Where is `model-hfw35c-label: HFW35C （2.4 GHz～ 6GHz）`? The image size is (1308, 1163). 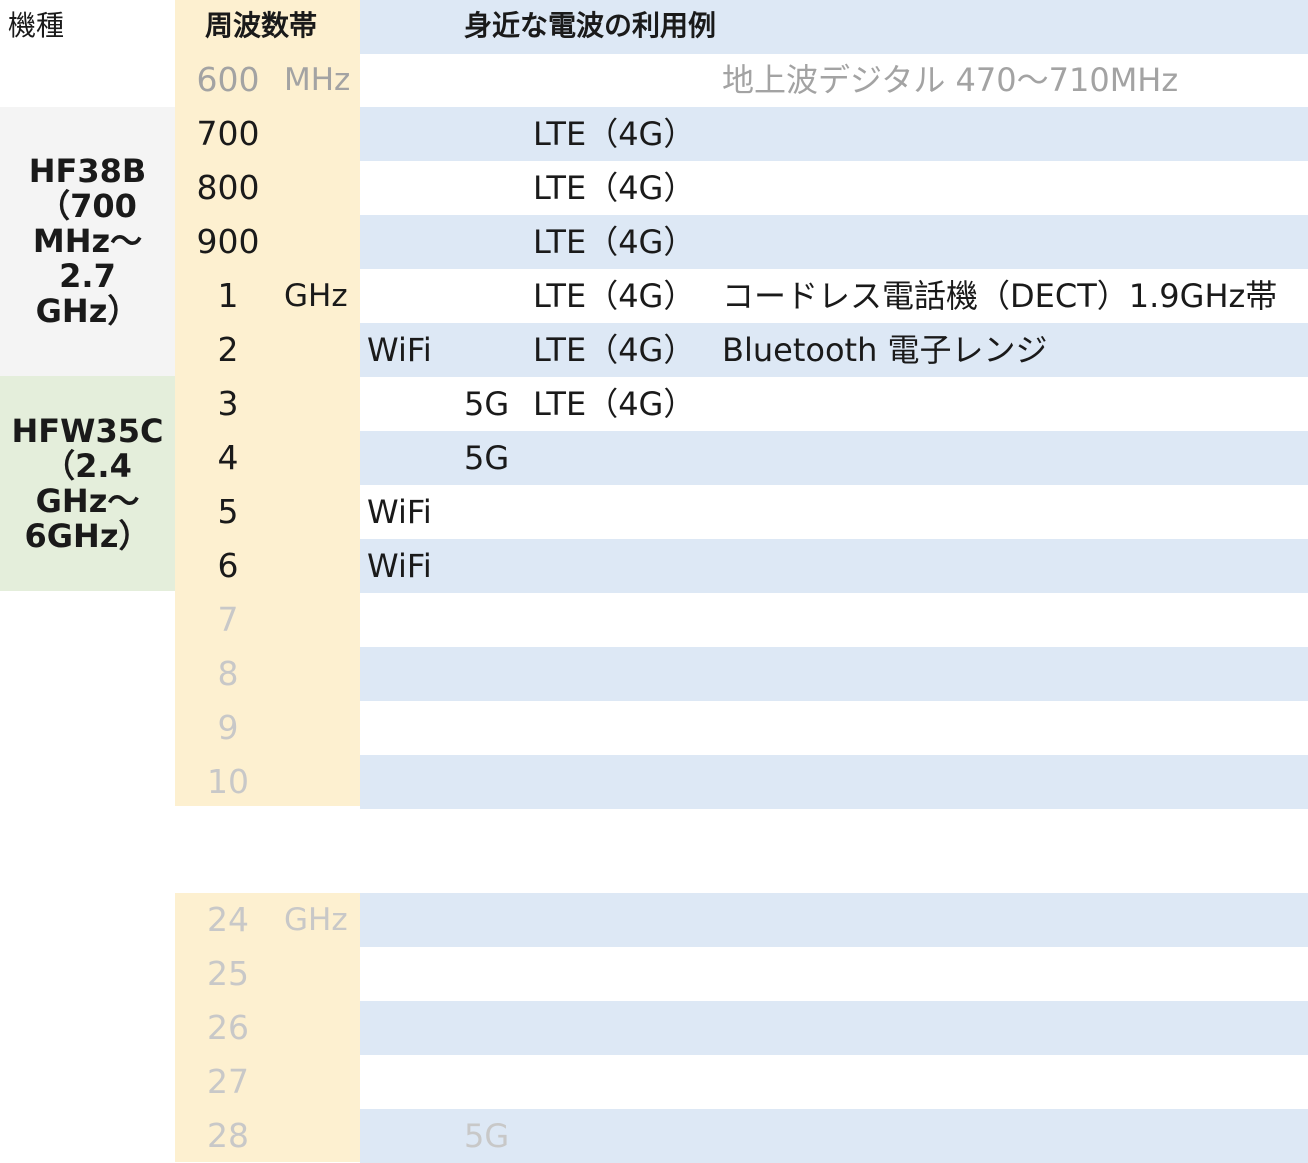
model-hfw35c-label: HFW35C （2.4 GHz～ 6GHz） is located at coordinates (87, 483).